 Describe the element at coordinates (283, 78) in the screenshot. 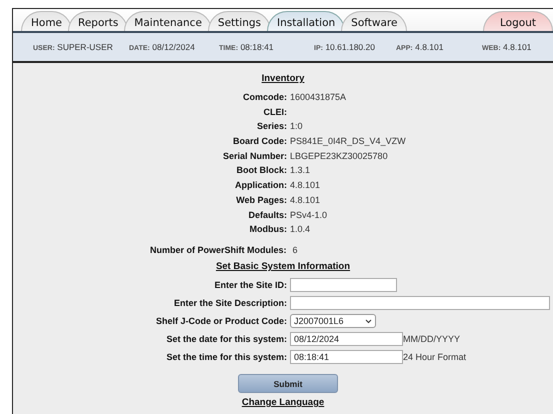

I see `section-title: Inventory` at that location.